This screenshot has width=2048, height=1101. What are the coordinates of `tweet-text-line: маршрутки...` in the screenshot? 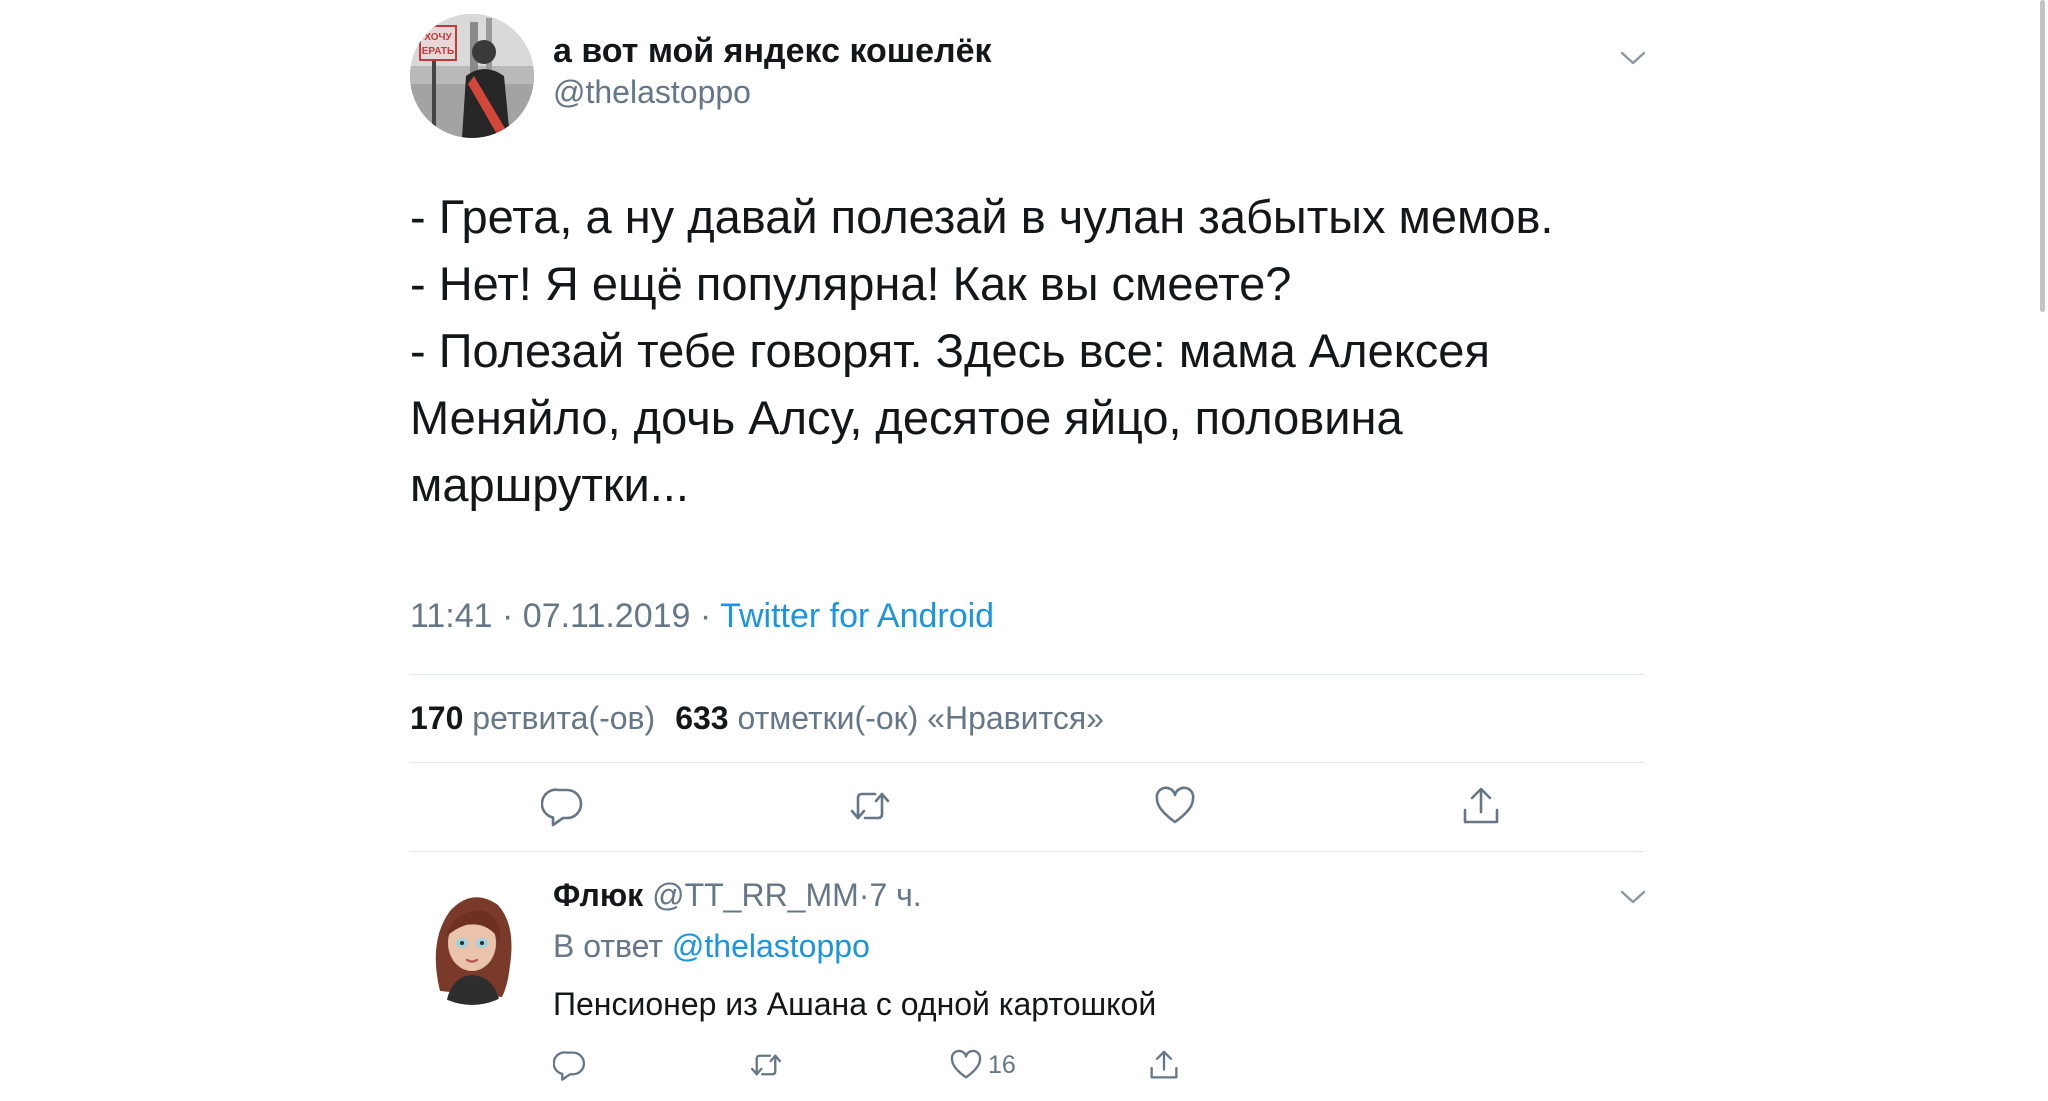 It's located at (549, 484).